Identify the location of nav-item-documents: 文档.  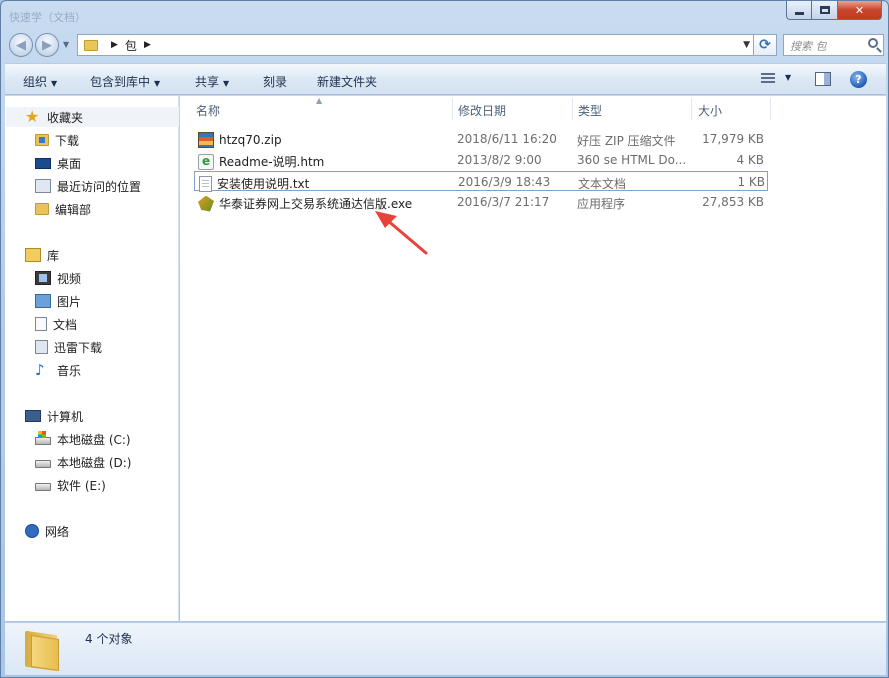
(56, 324).